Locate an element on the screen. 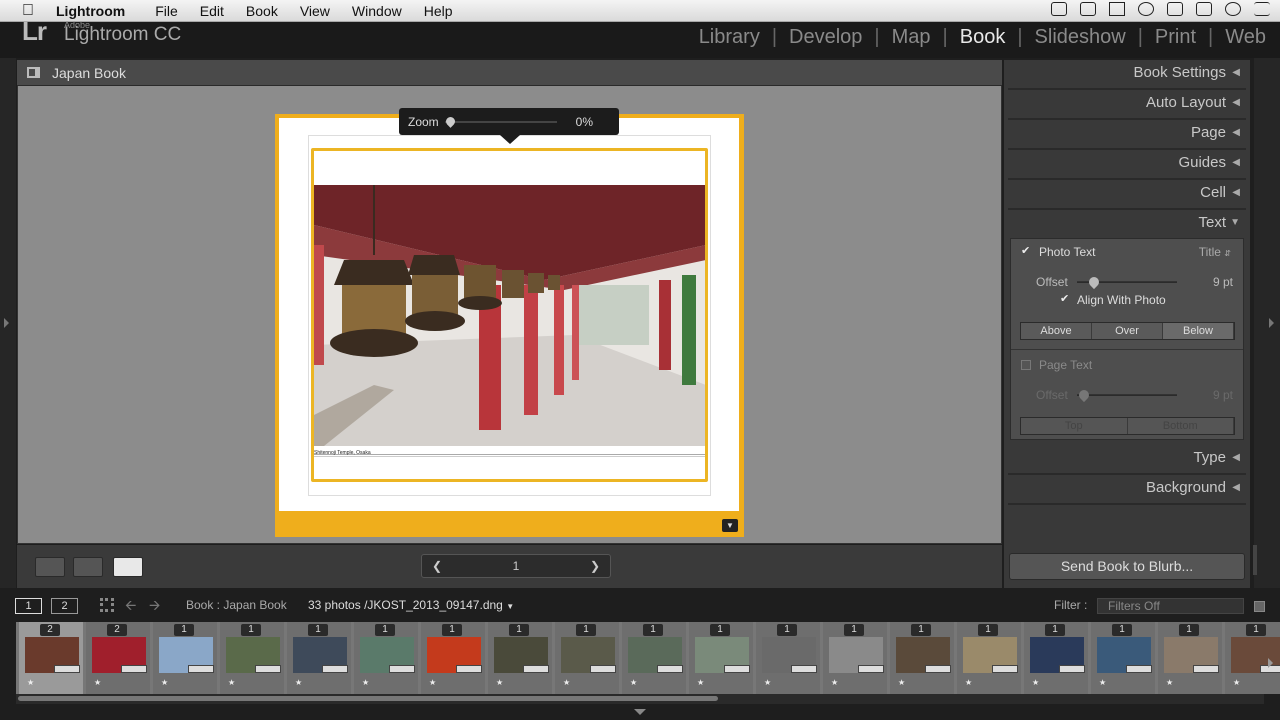  list-icon is located at coordinates (1262, 9).